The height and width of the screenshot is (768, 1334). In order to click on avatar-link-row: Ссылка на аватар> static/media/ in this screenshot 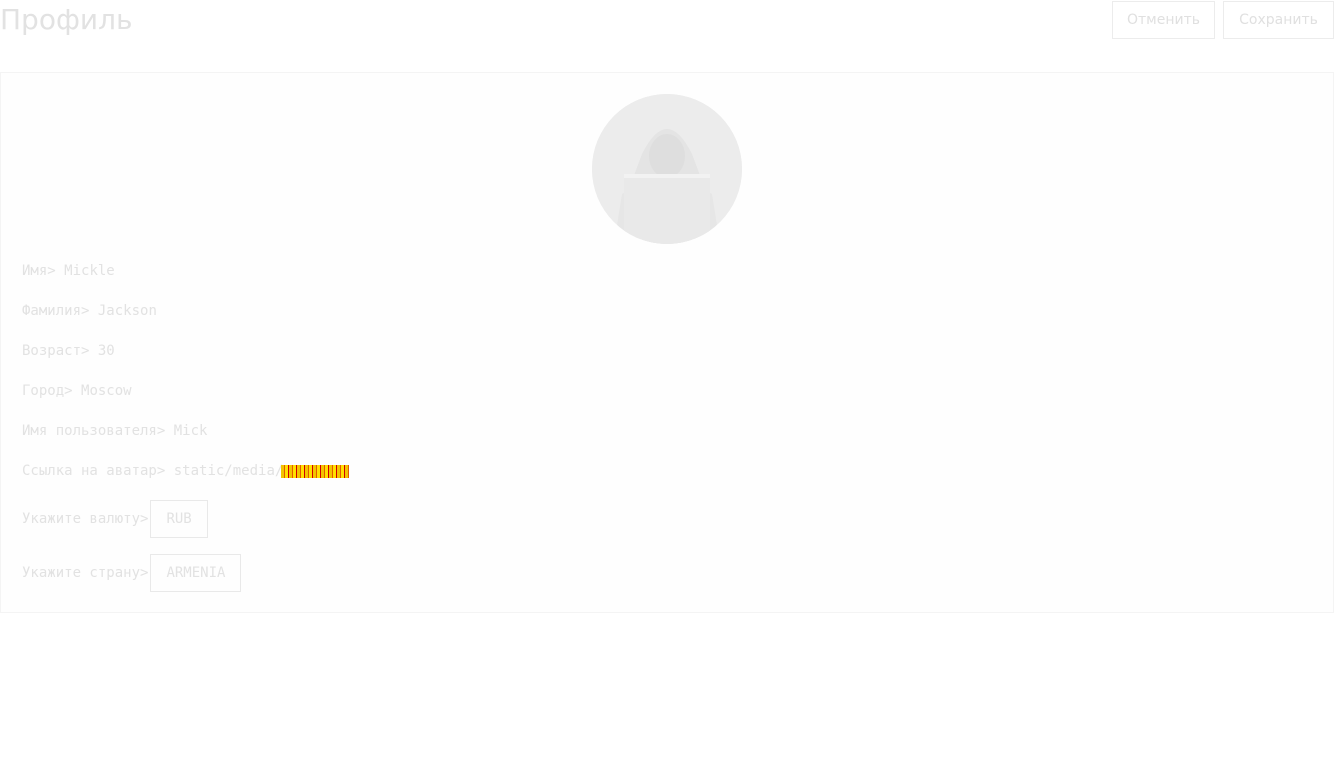, I will do `click(186, 471)`.